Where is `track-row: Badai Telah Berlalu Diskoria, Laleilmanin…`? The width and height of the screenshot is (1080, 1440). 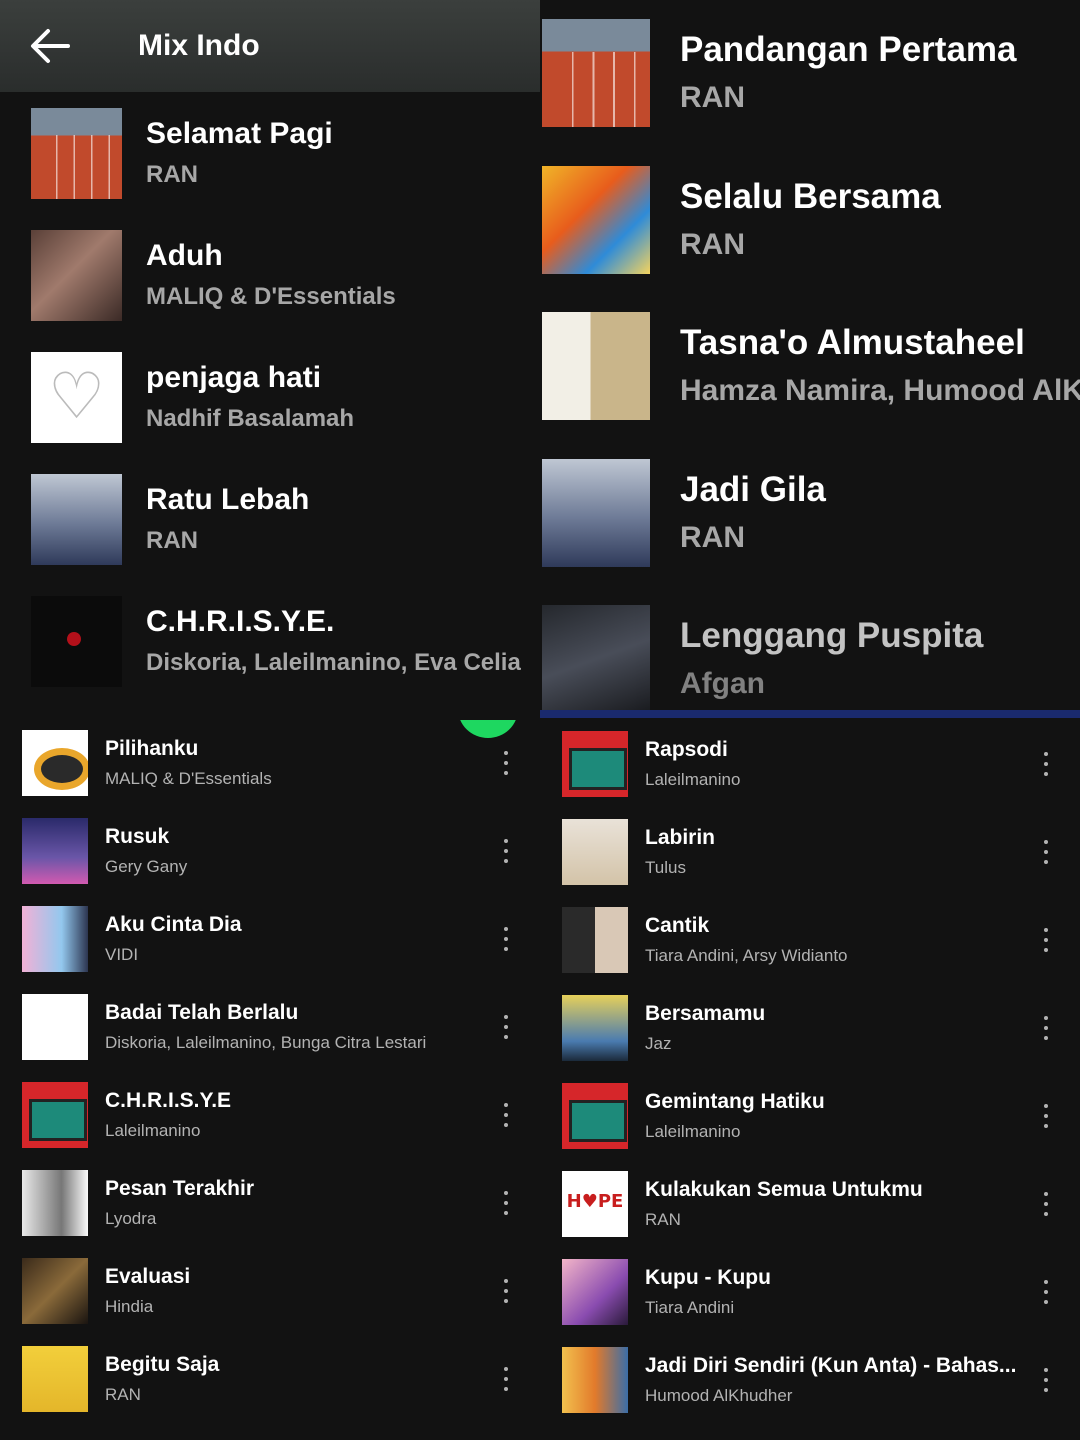 track-row: Badai Telah Berlalu Diskoria, Laleilmanin… is located at coordinates (270, 1027).